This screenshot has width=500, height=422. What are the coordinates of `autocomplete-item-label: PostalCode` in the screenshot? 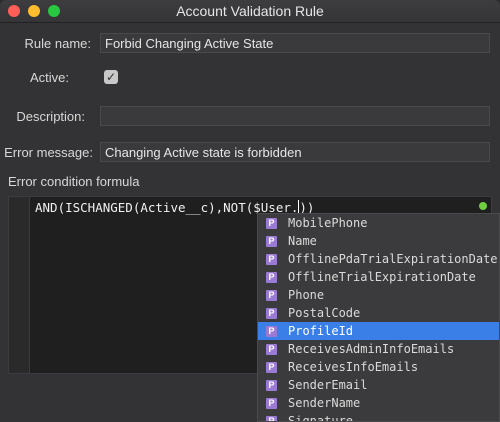 It's located at (324, 313).